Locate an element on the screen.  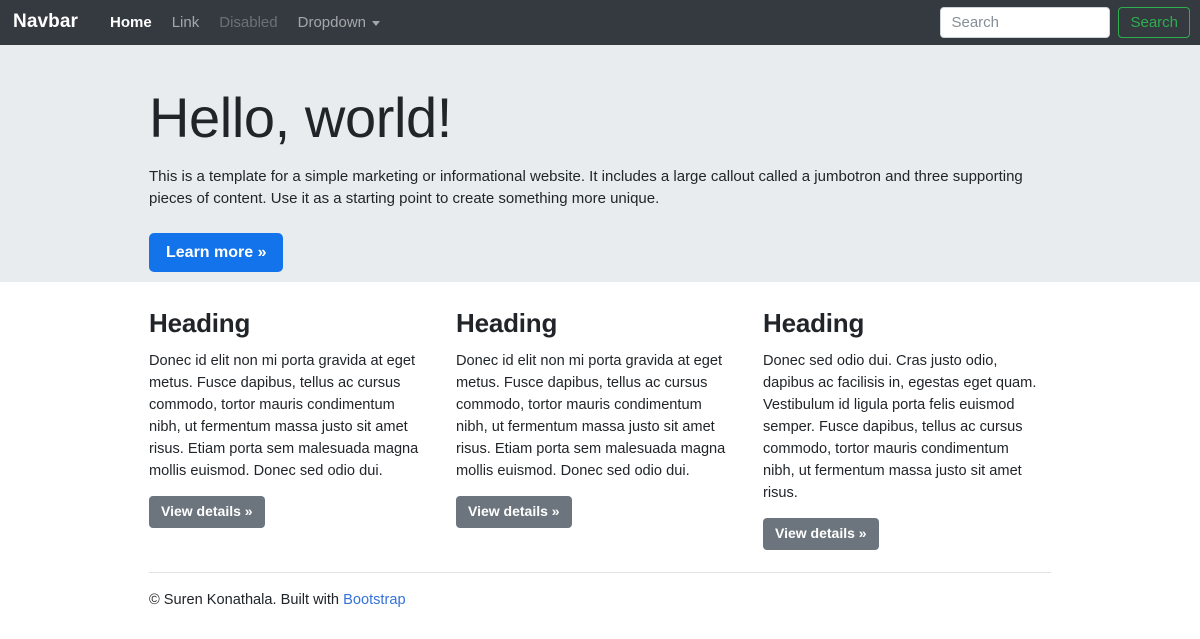
view-details-button-1: View details » is located at coordinates (207, 512).